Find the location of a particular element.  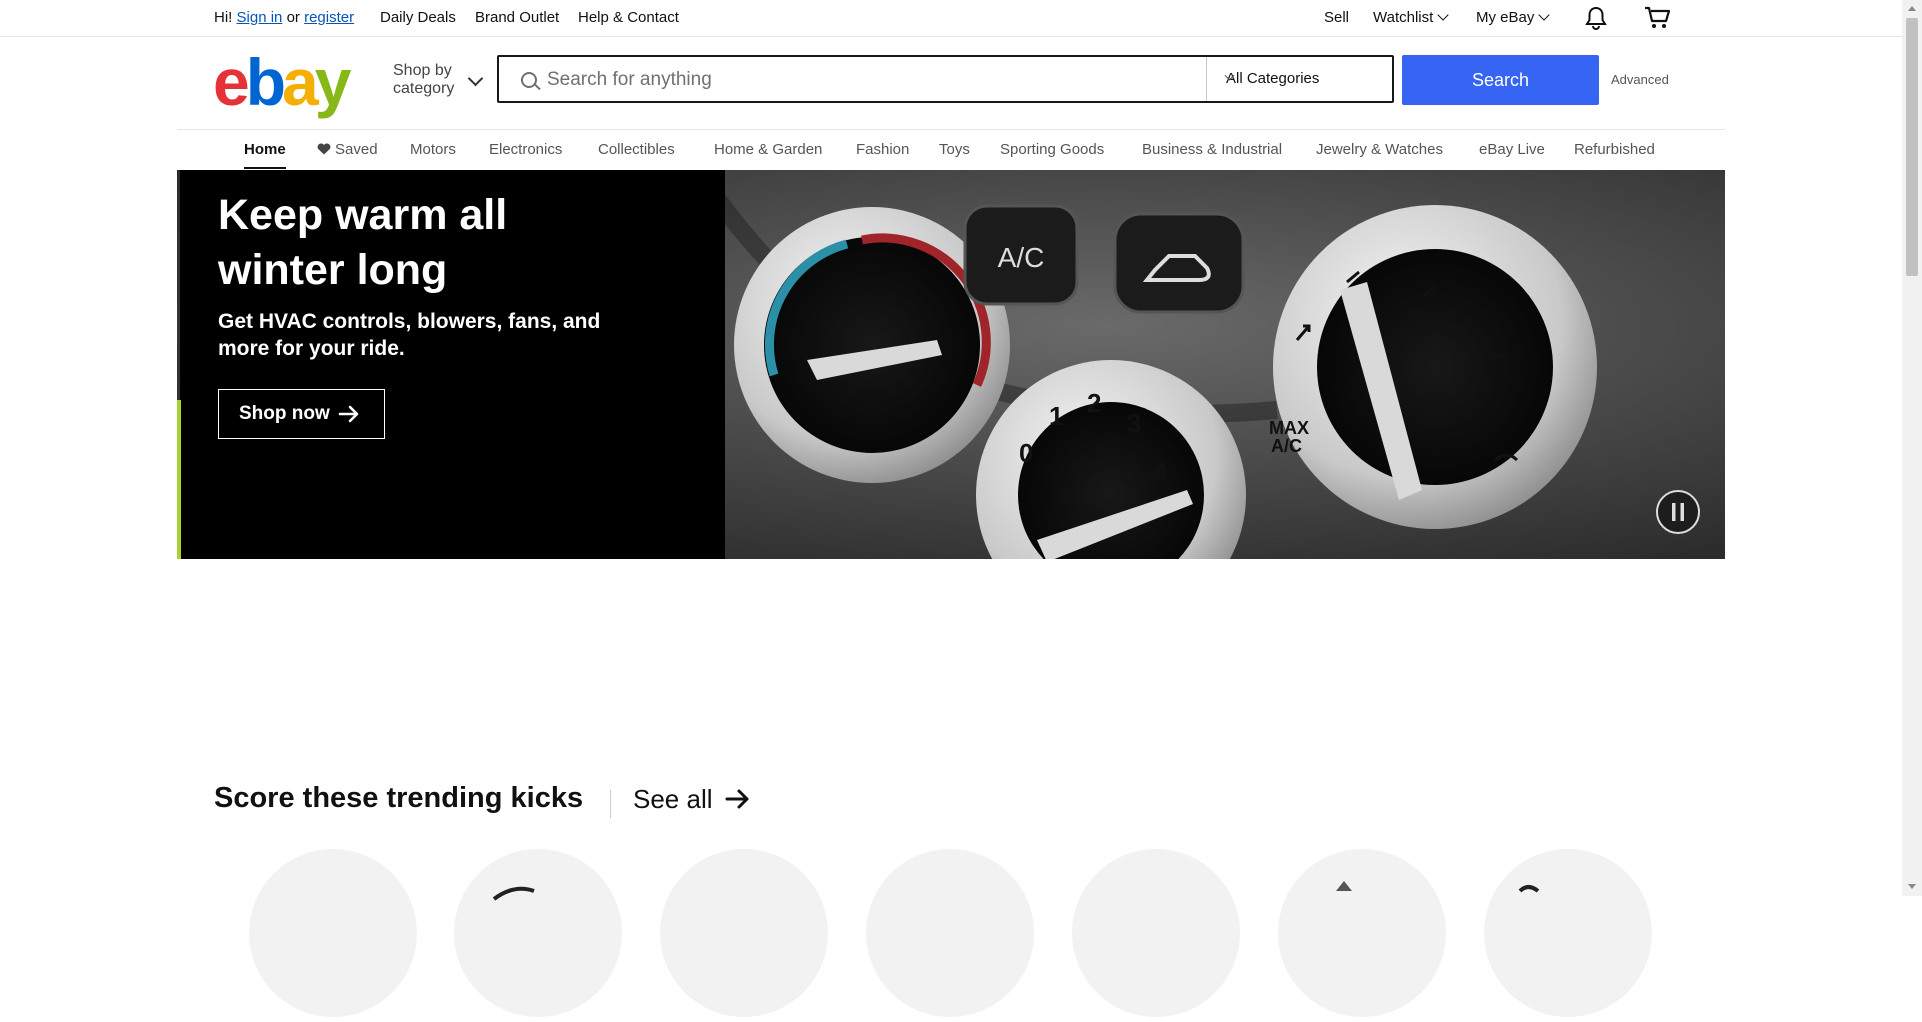

logo-letter-e: e is located at coordinates (231, 82).